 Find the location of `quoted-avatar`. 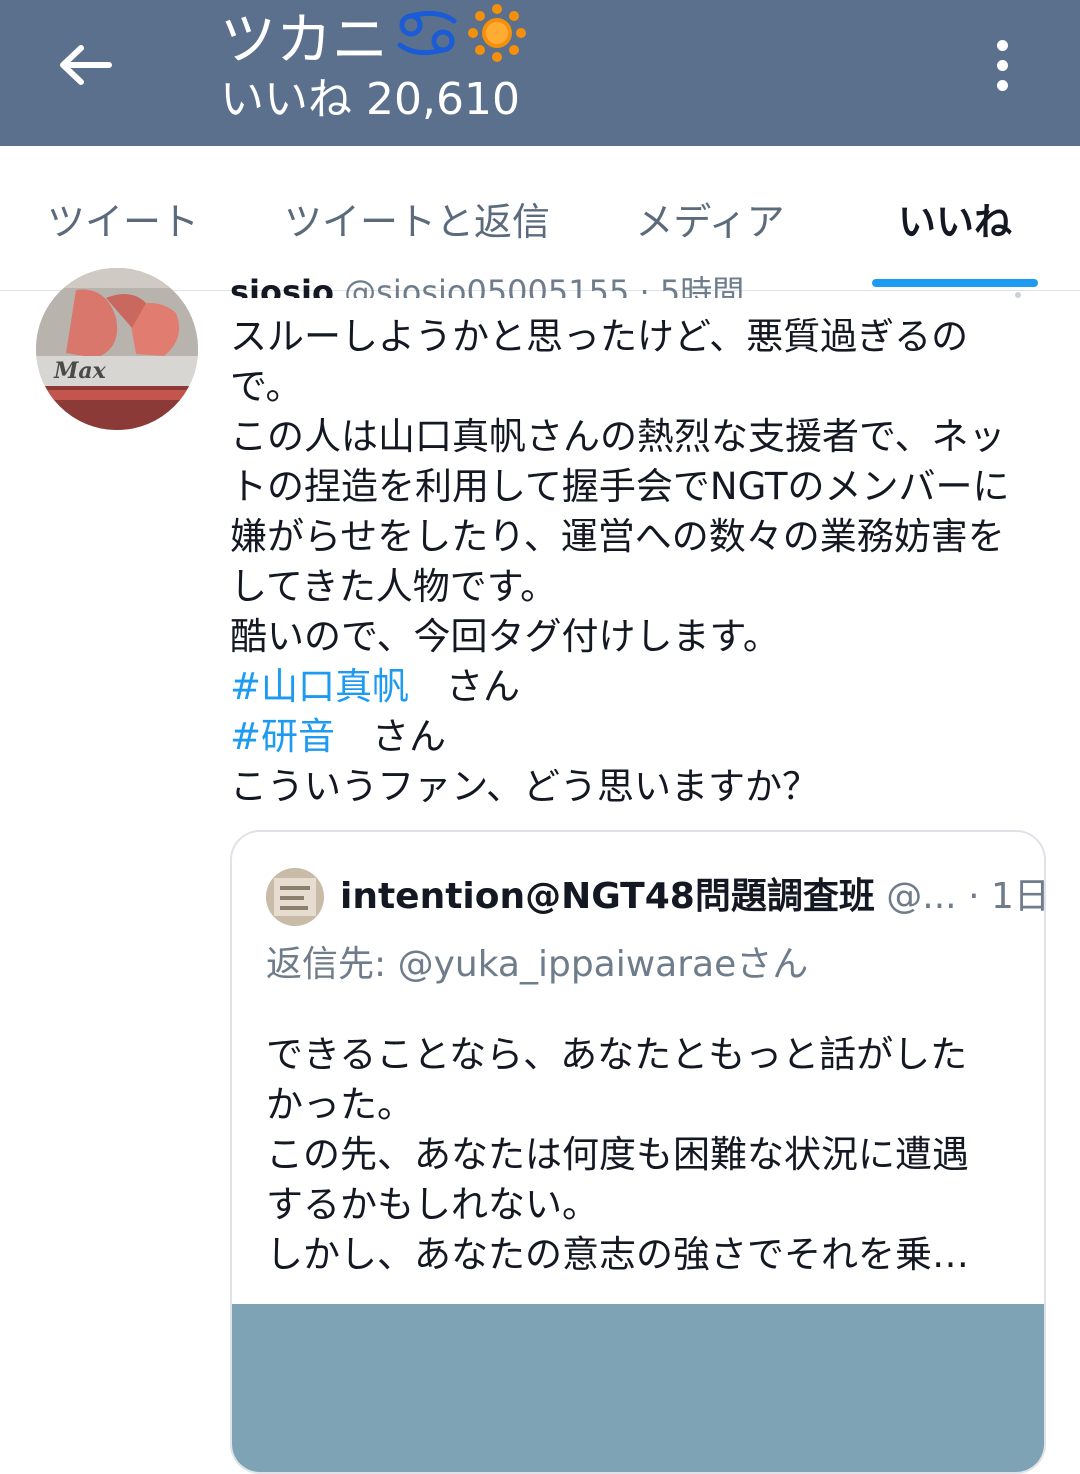

quoted-avatar is located at coordinates (295, 897).